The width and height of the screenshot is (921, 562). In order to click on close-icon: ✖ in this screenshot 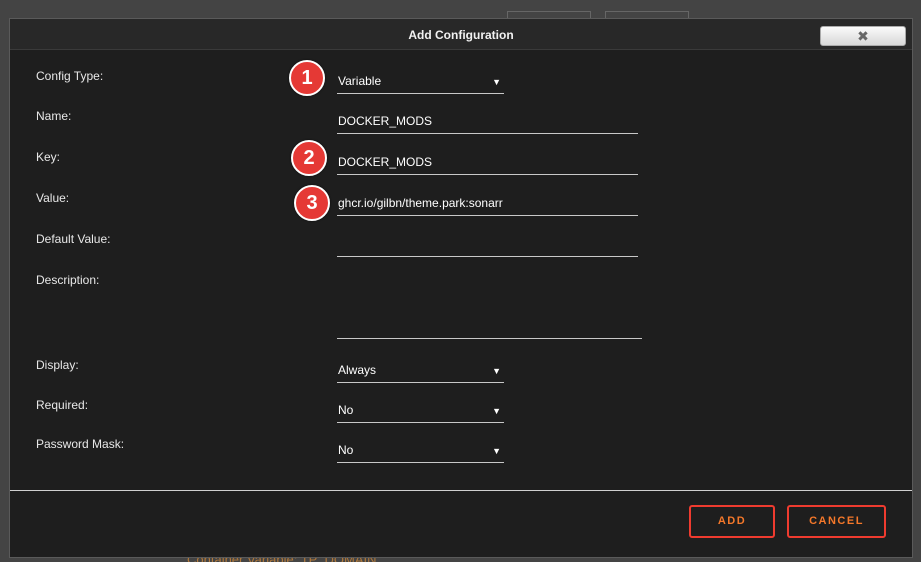, I will do `click(863, 36)`.